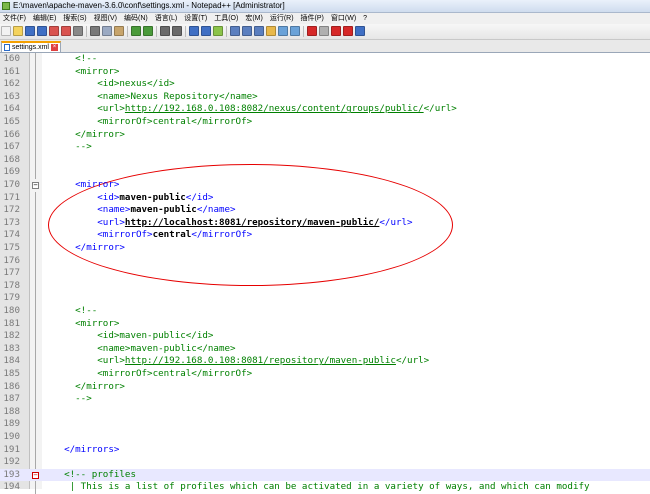 Image resolution: width=650 pixels, height=494 pixels. Describe the element at coordinates (336, 31) in the screenshot. I see `play-macro-icon` at that location.